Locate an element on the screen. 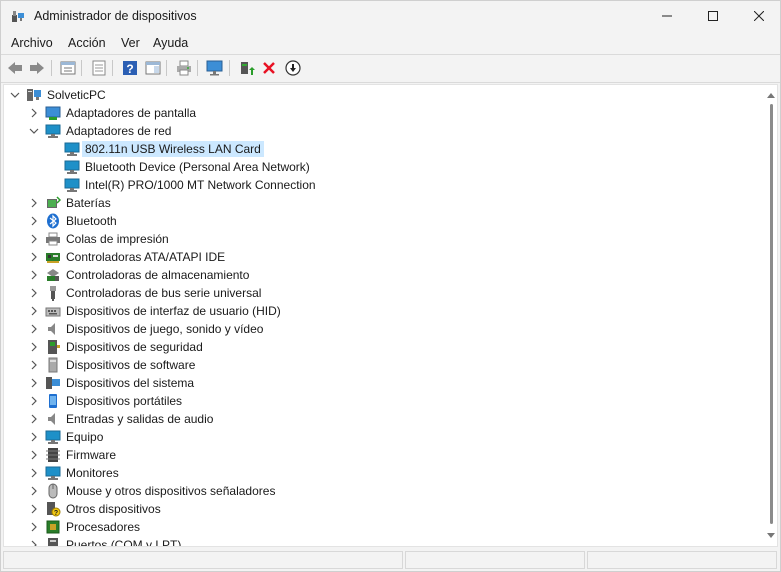 The image size is (781, 572). minimize-button is located at coordinates (667, 16).